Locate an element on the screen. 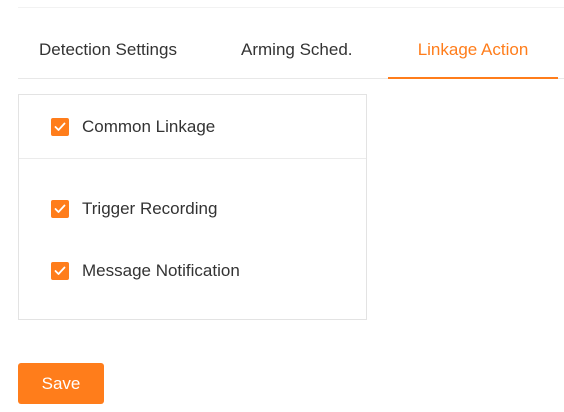 This screenshot has height=412, width=564. trigger-recording-option: Trigger Recording is located at coordinates (134, 209).